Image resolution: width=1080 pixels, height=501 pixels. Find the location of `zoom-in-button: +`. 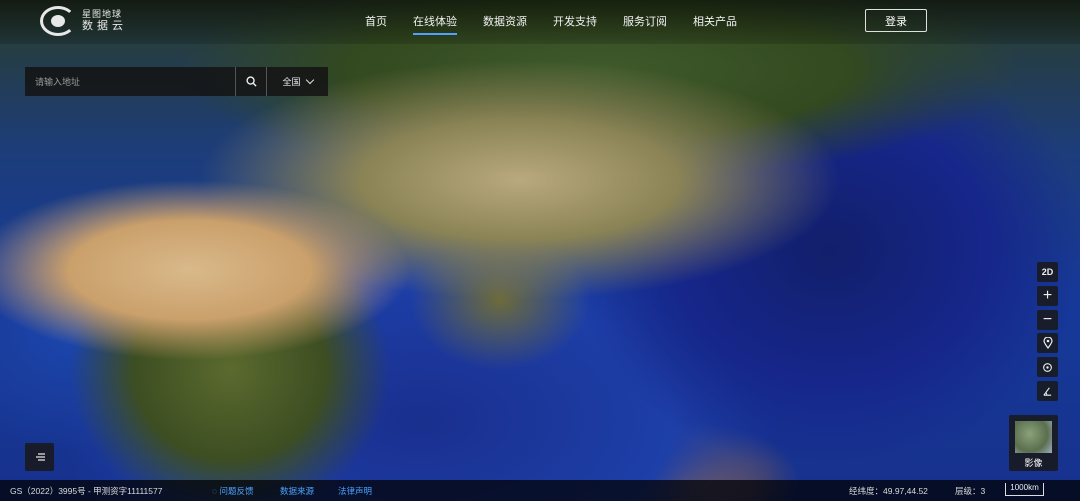

zoom-in-button: + is located at coordinates (1047, 296).